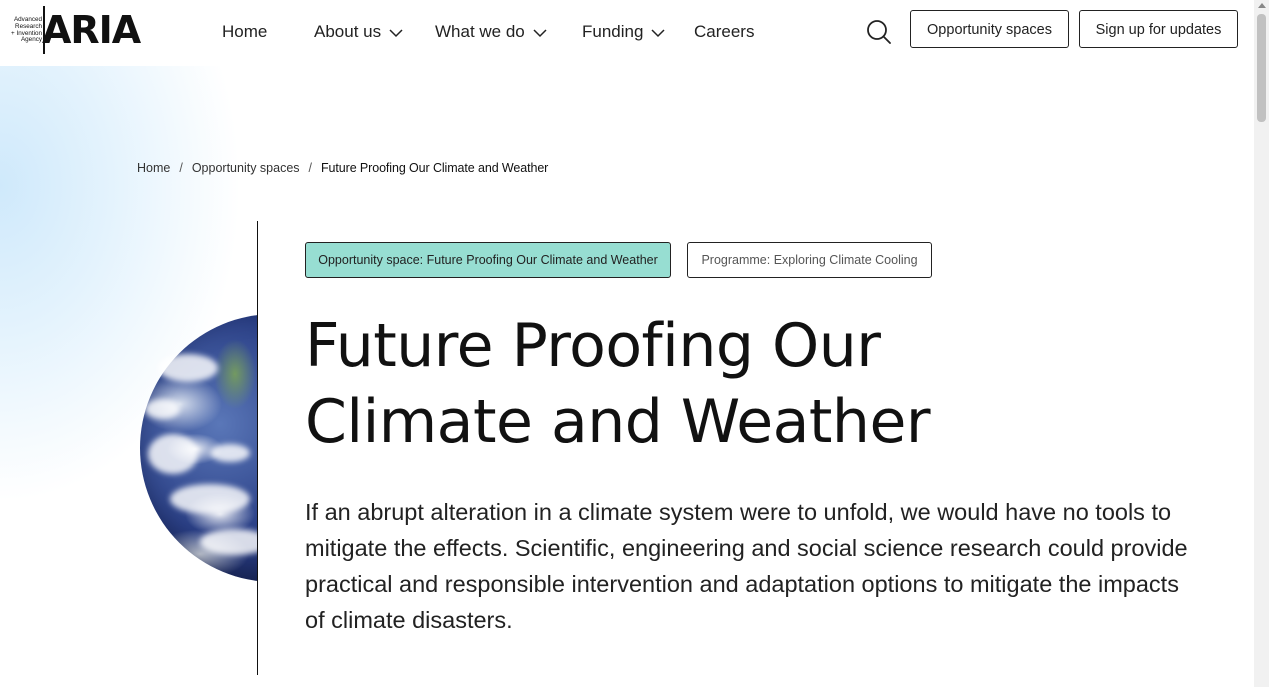  I want to click on breadcrumb-home: Home, so click(153, 168).